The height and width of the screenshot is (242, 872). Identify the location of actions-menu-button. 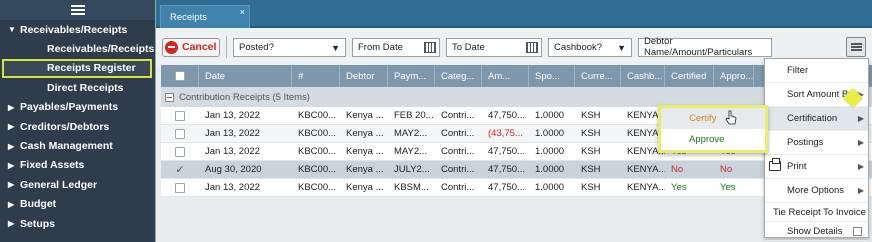
(856, 47).